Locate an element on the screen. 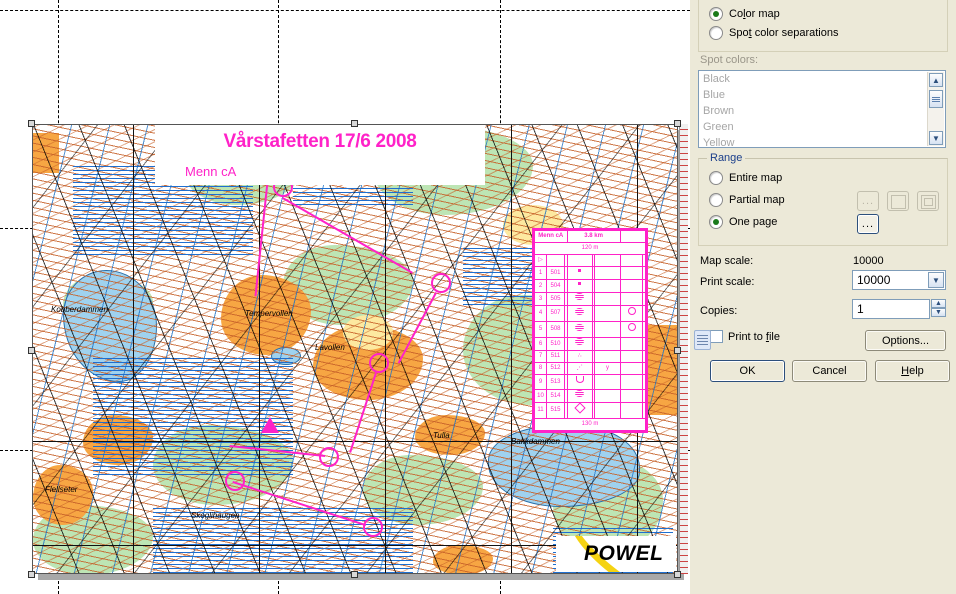  selection-handle-middle-left is located at coordinates (31, 350).